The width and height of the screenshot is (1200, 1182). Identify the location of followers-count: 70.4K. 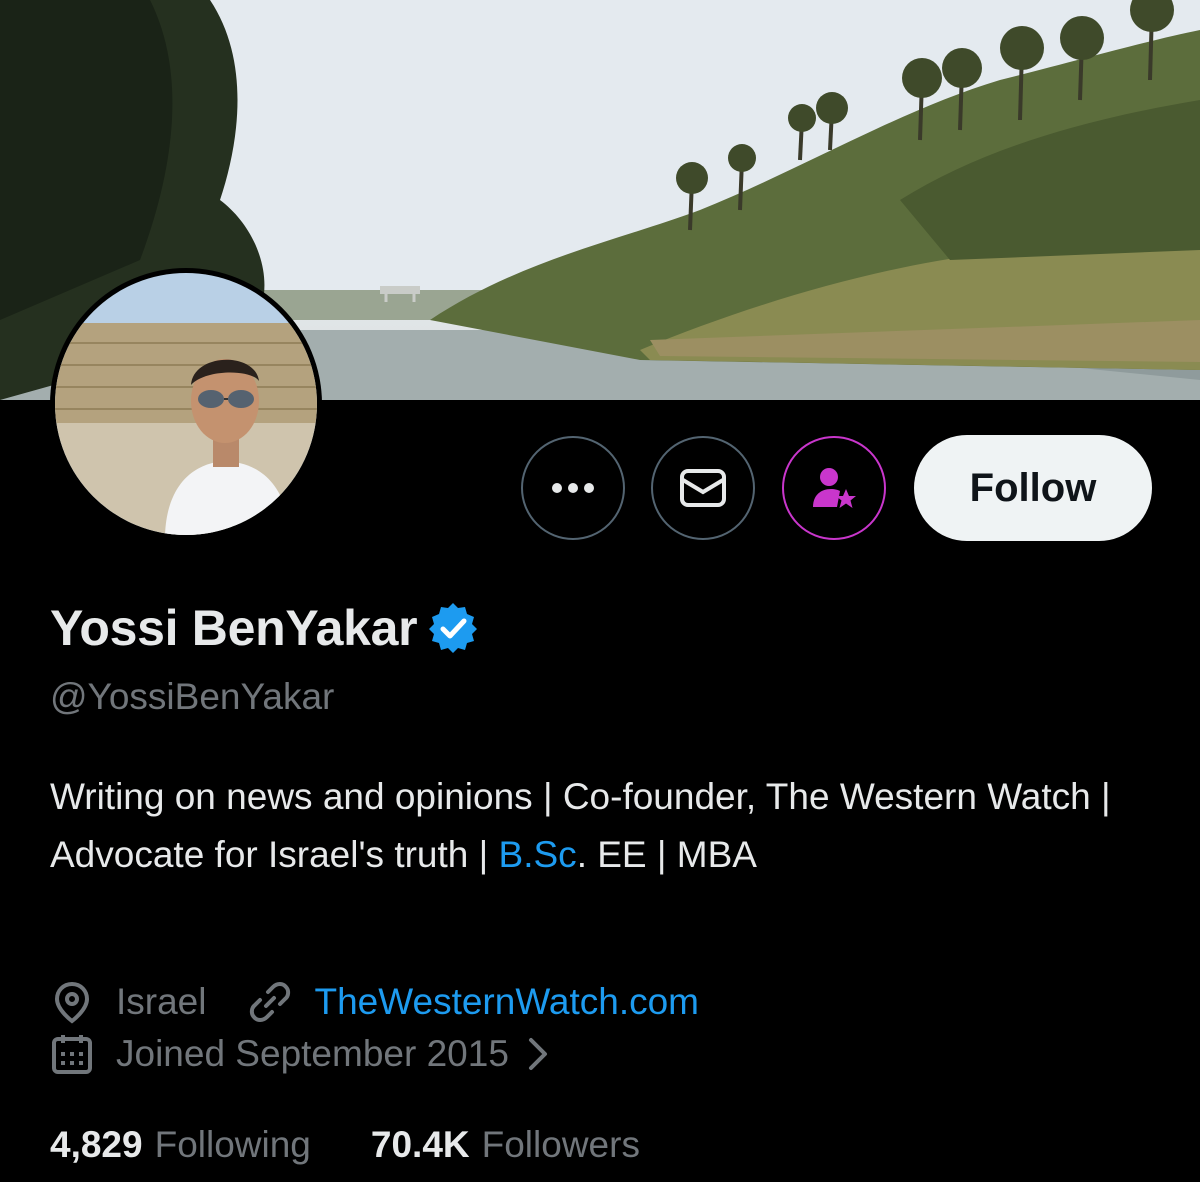
(420, 1145).